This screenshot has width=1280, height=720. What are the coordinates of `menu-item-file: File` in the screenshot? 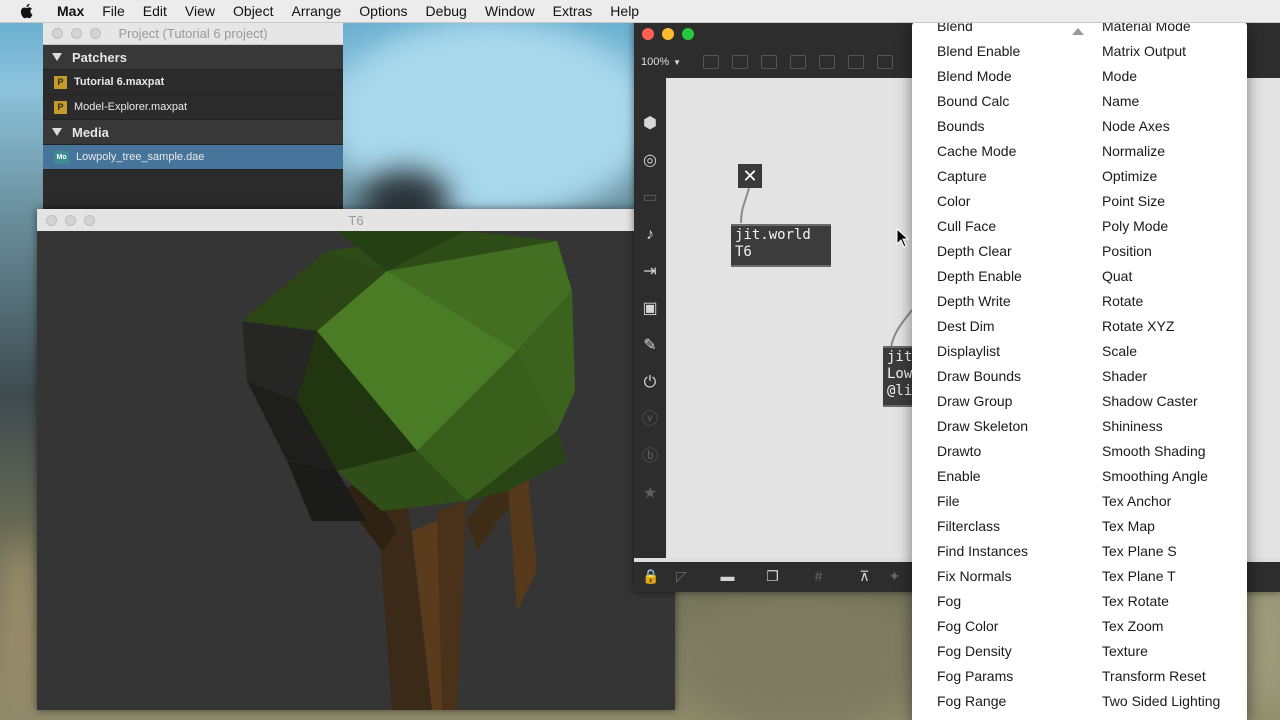 It's located at (948, 501).